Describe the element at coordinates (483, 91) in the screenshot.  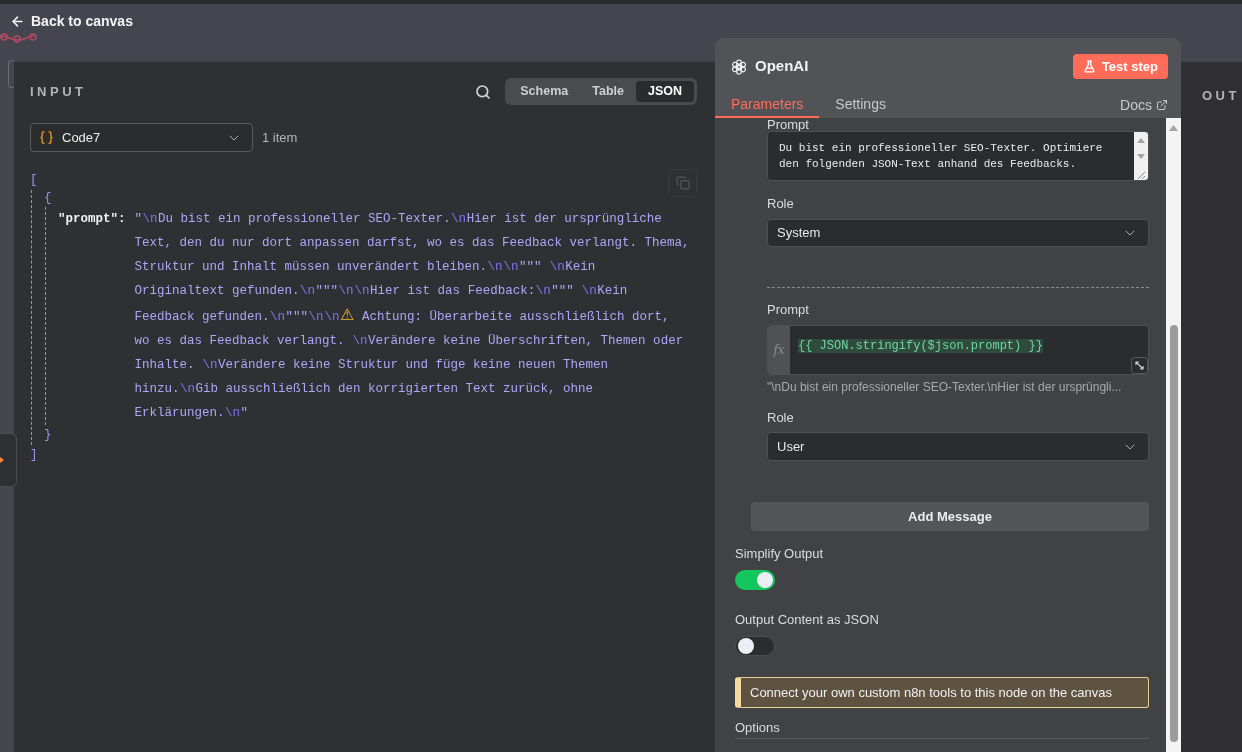
I see `search-icon` at that location.